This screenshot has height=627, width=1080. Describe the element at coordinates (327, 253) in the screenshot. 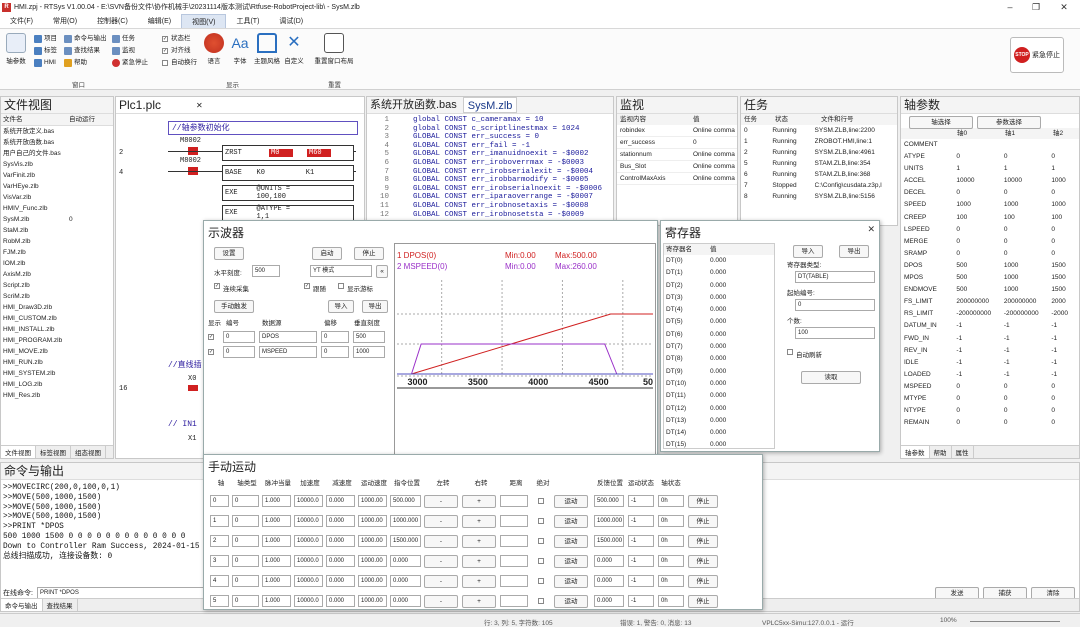

I see `scope-start-button: 启动` at that location.